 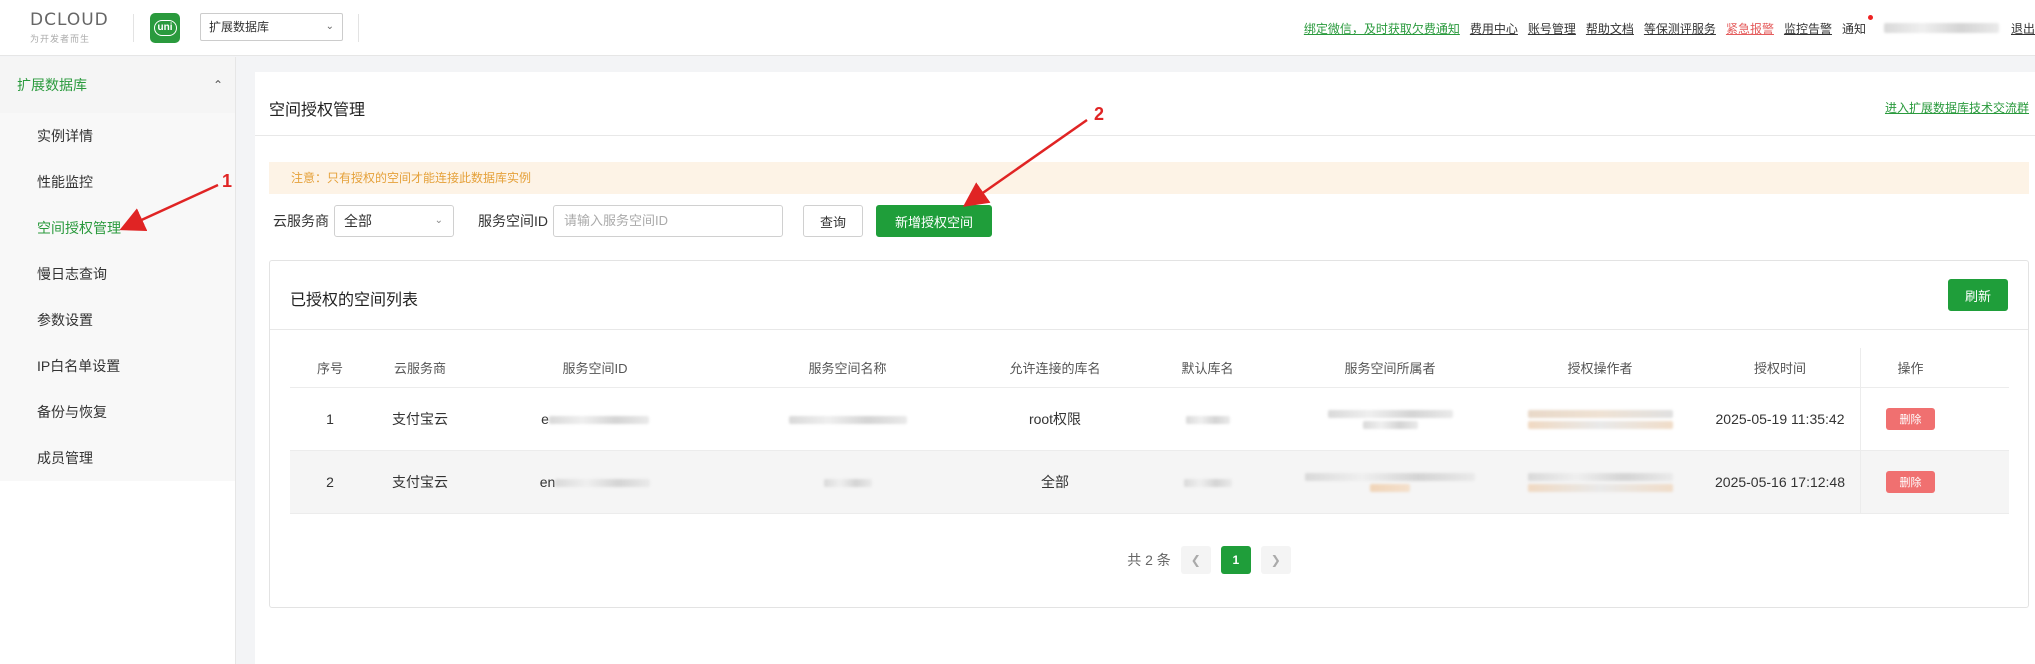 I want to click on tech-group-link: 进入扩展数据库技术交流群, so click(x=1957, y=107).